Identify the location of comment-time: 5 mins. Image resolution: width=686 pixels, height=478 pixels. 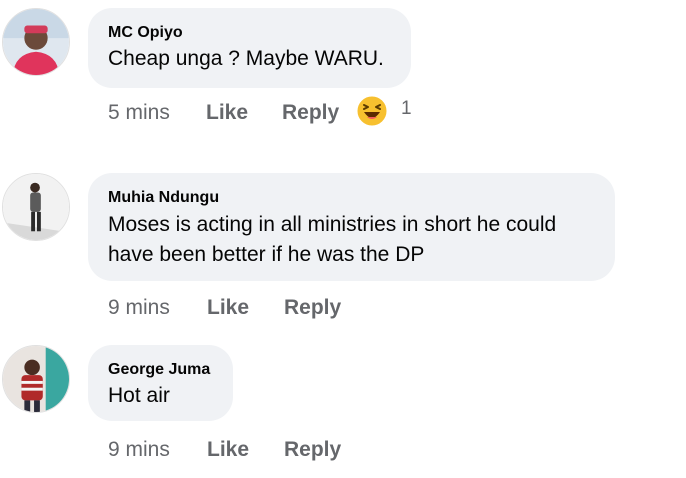
(139, 113).